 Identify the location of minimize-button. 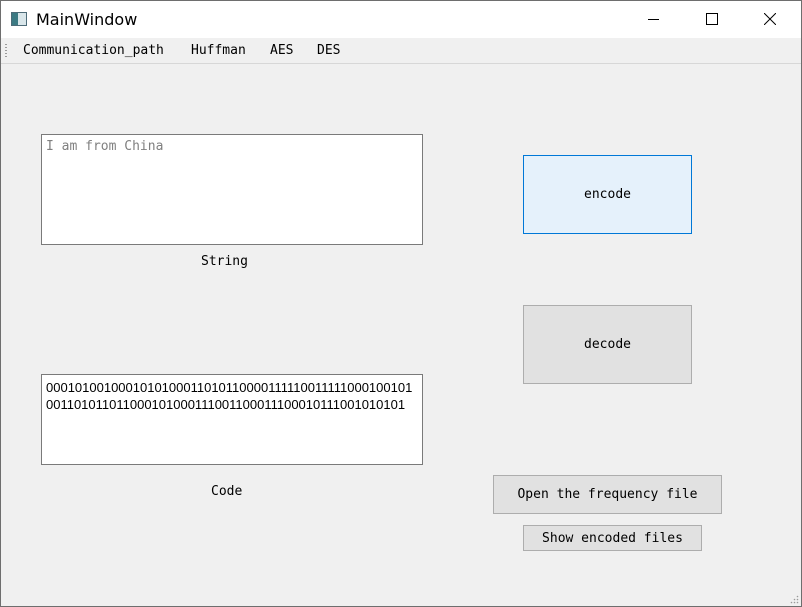
(655, 19).